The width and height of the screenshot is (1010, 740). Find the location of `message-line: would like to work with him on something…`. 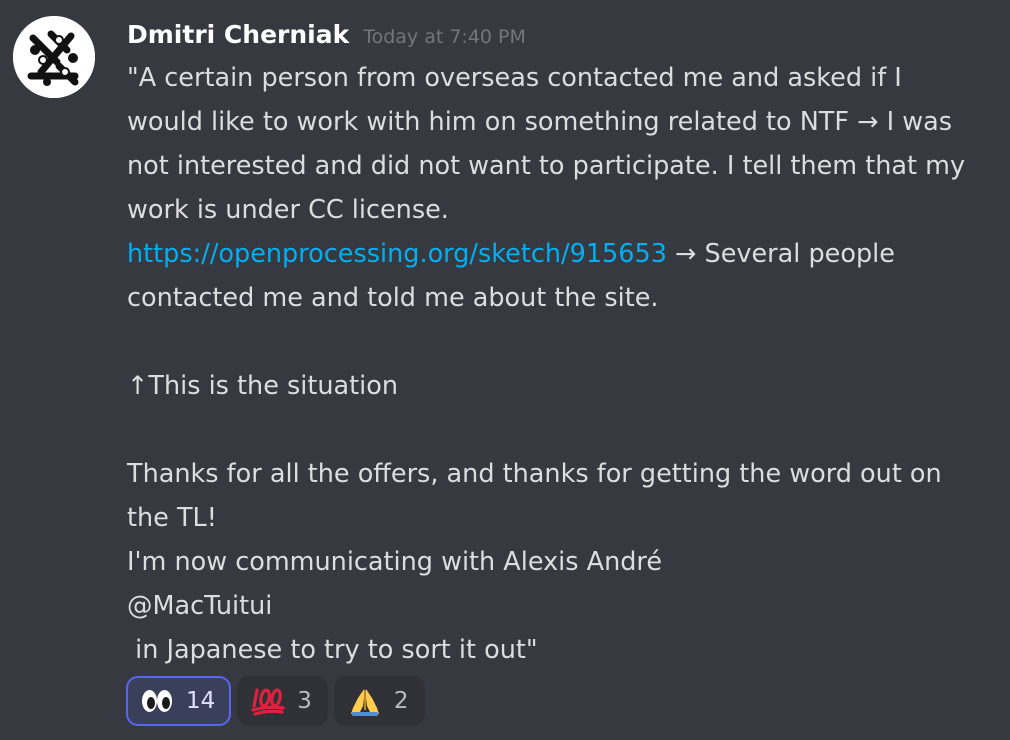

message-line: would like to work with him on something… is located at coordinates (540, 122).